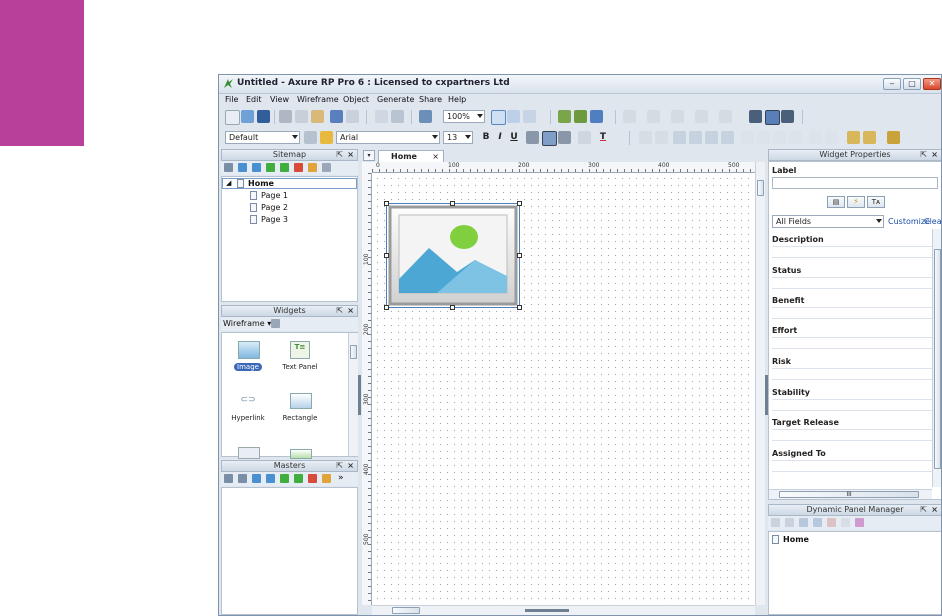 This screenshot has height=616, width=942. Describe the element at coordinates (453, 255) in the screenshot. I see `image-widget` at that location.